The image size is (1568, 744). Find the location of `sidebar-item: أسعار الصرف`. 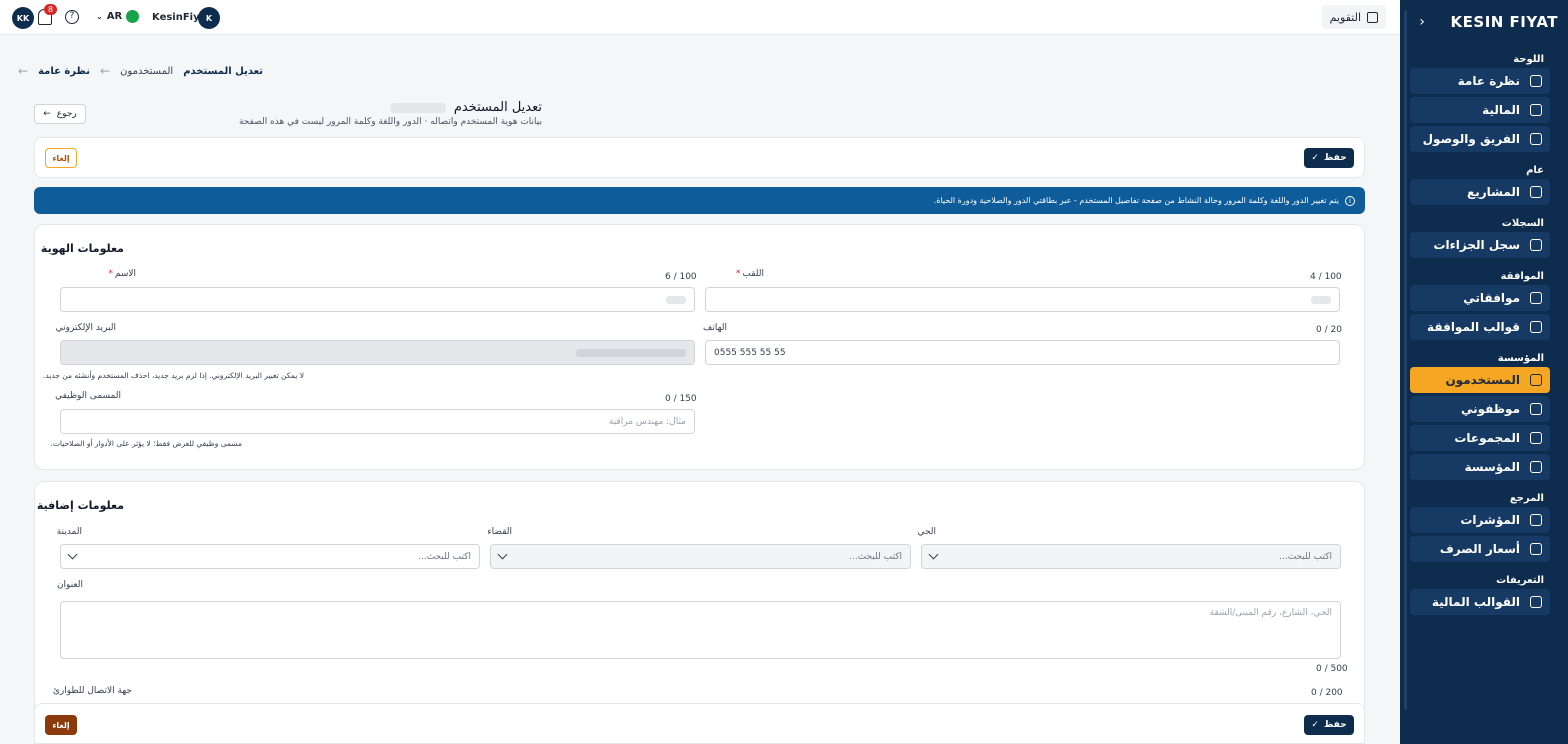

sidebar-item: أسعار الصرف is located at coordinates (1480, 549).